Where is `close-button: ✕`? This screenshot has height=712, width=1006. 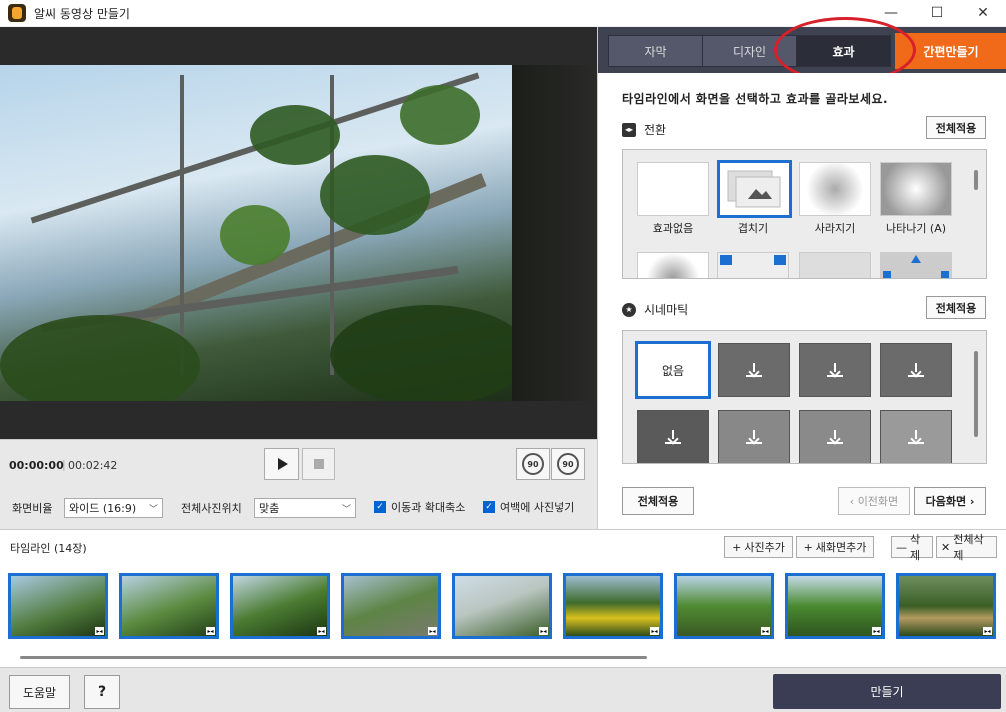 close-button: ✕ is located at coordinates (983, 13).